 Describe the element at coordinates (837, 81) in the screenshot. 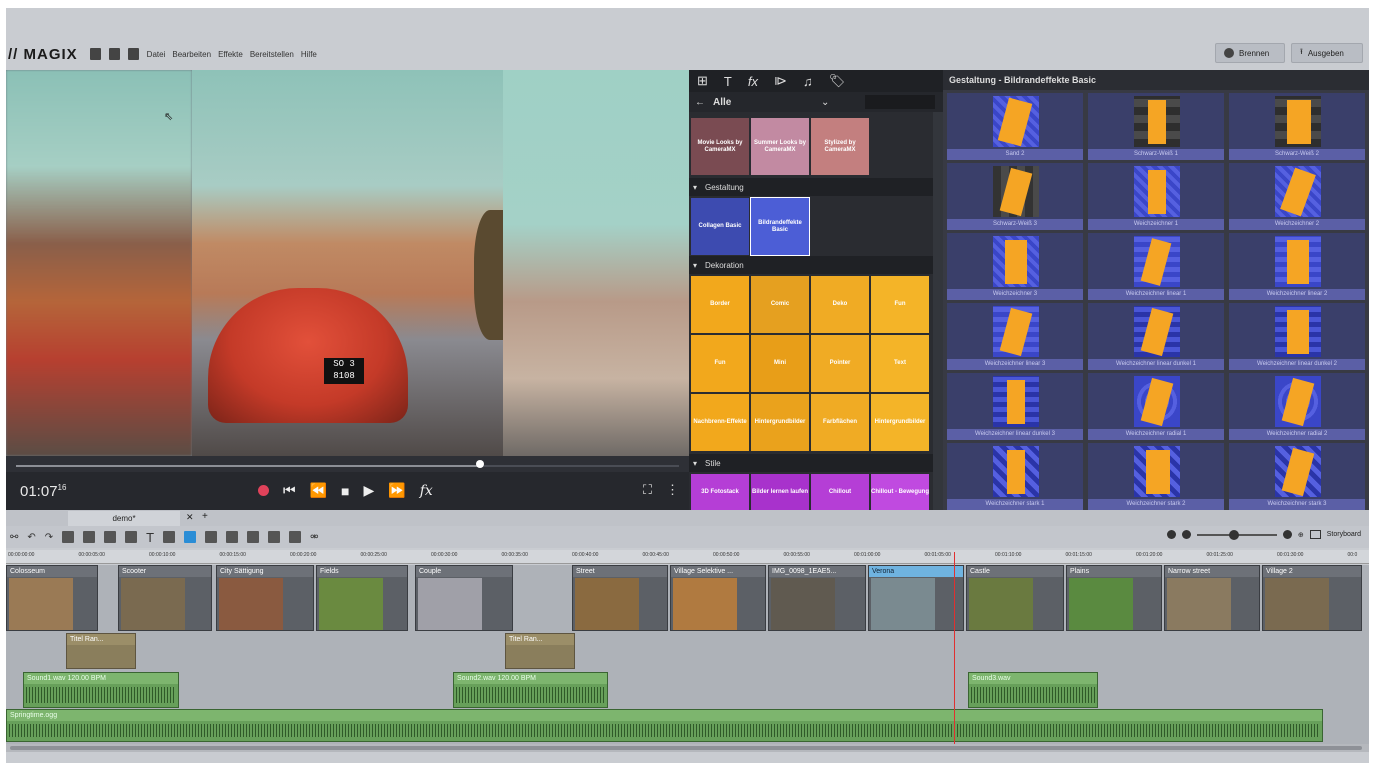

I see `tag-icon: 🏷` at that location.